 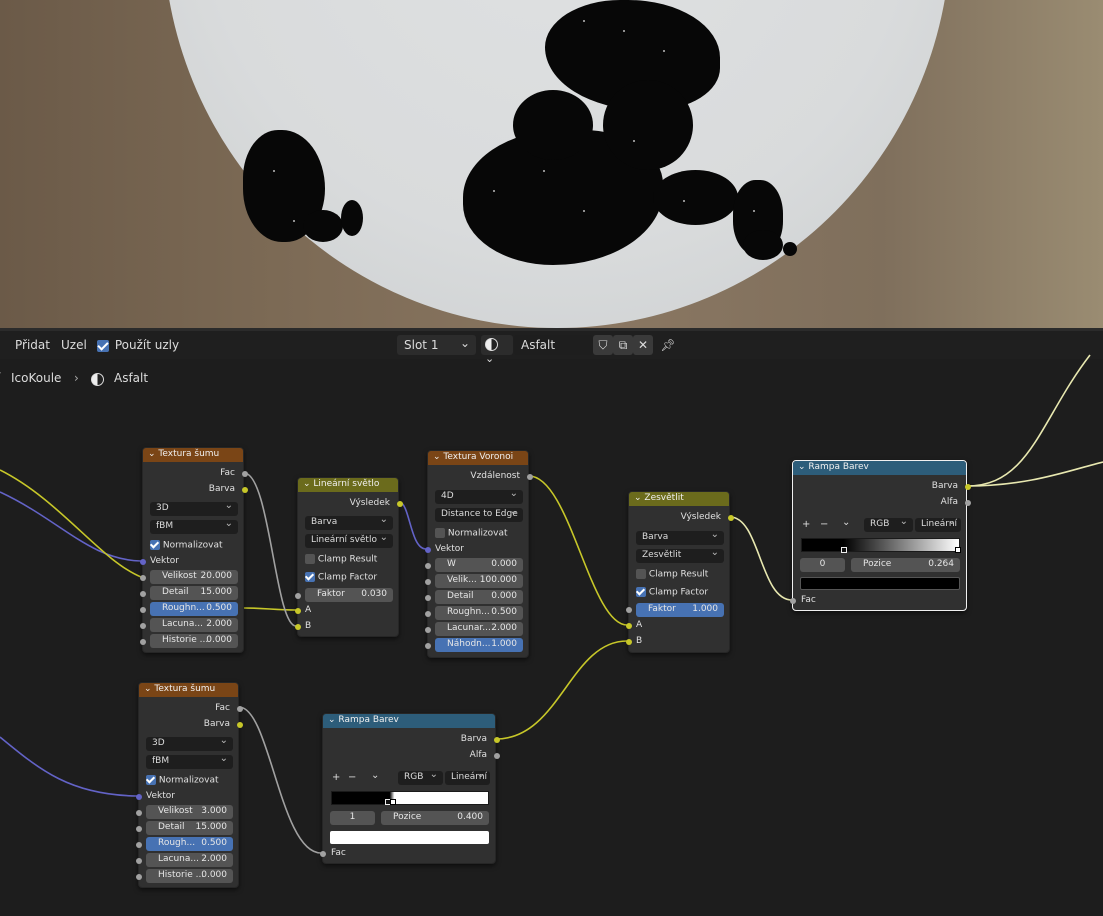 I want to click on roughness-field: Roughn... 0.500, so click(x=479, y=613).